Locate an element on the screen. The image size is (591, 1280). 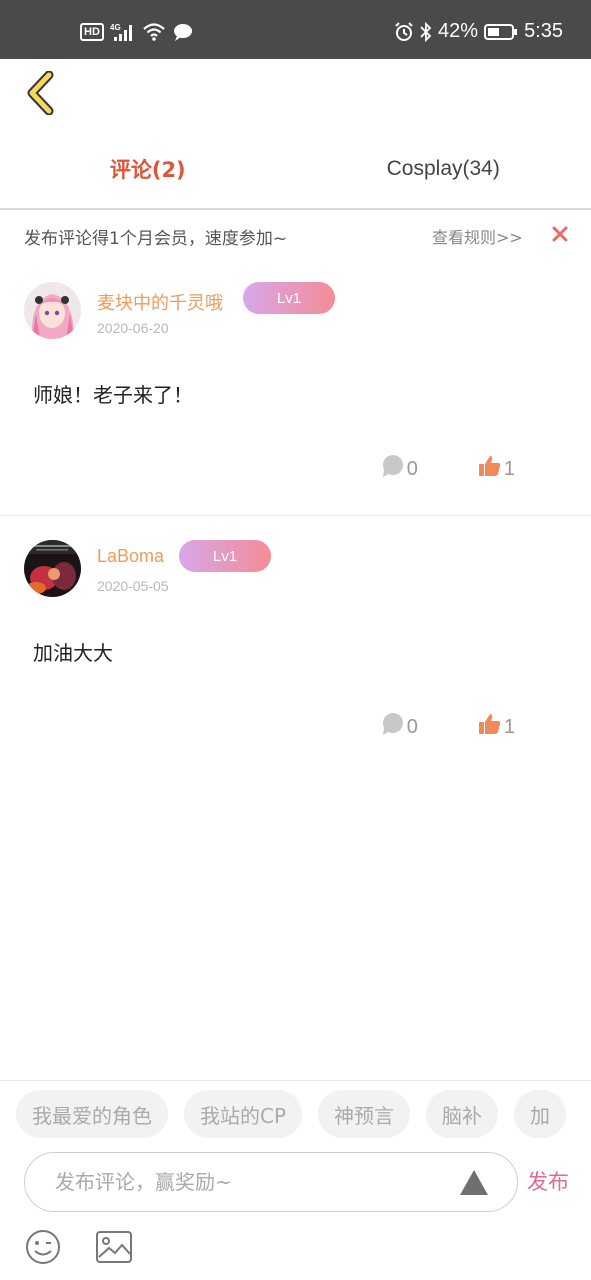
emoji-icon is located at coordinates (43, 1247).